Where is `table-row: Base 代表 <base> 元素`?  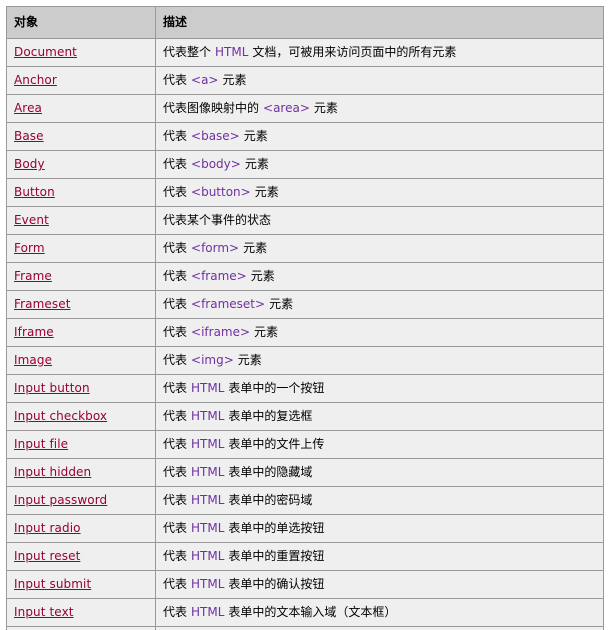
table-row: Base 代表 <base> 元素 is located at coordinates (305, 136).